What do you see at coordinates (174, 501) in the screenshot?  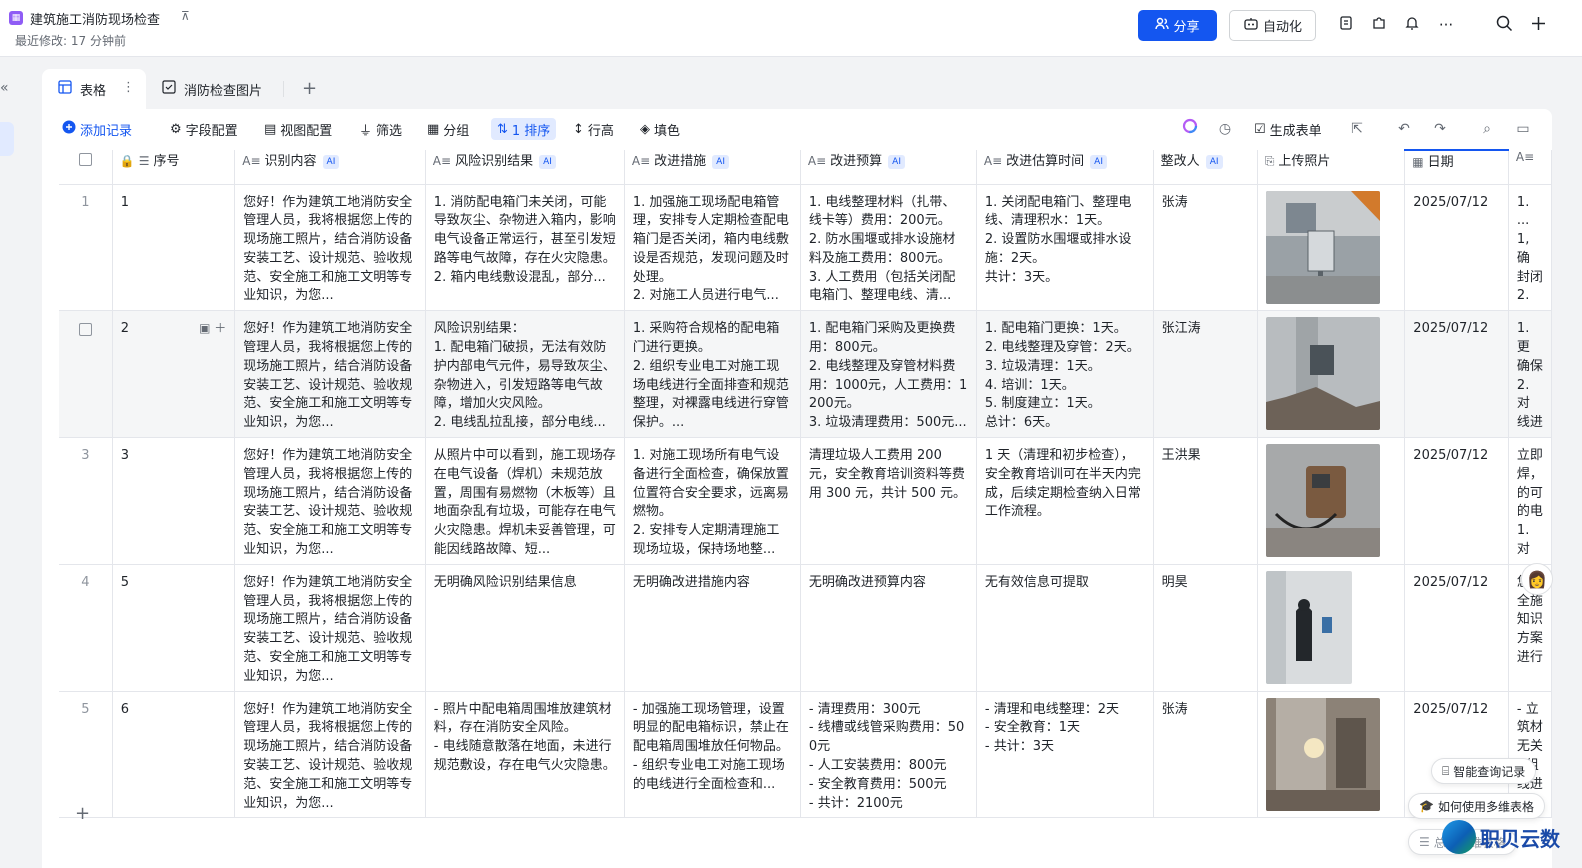 I see `cell-seq: 3` at bounding box center [174, 501].